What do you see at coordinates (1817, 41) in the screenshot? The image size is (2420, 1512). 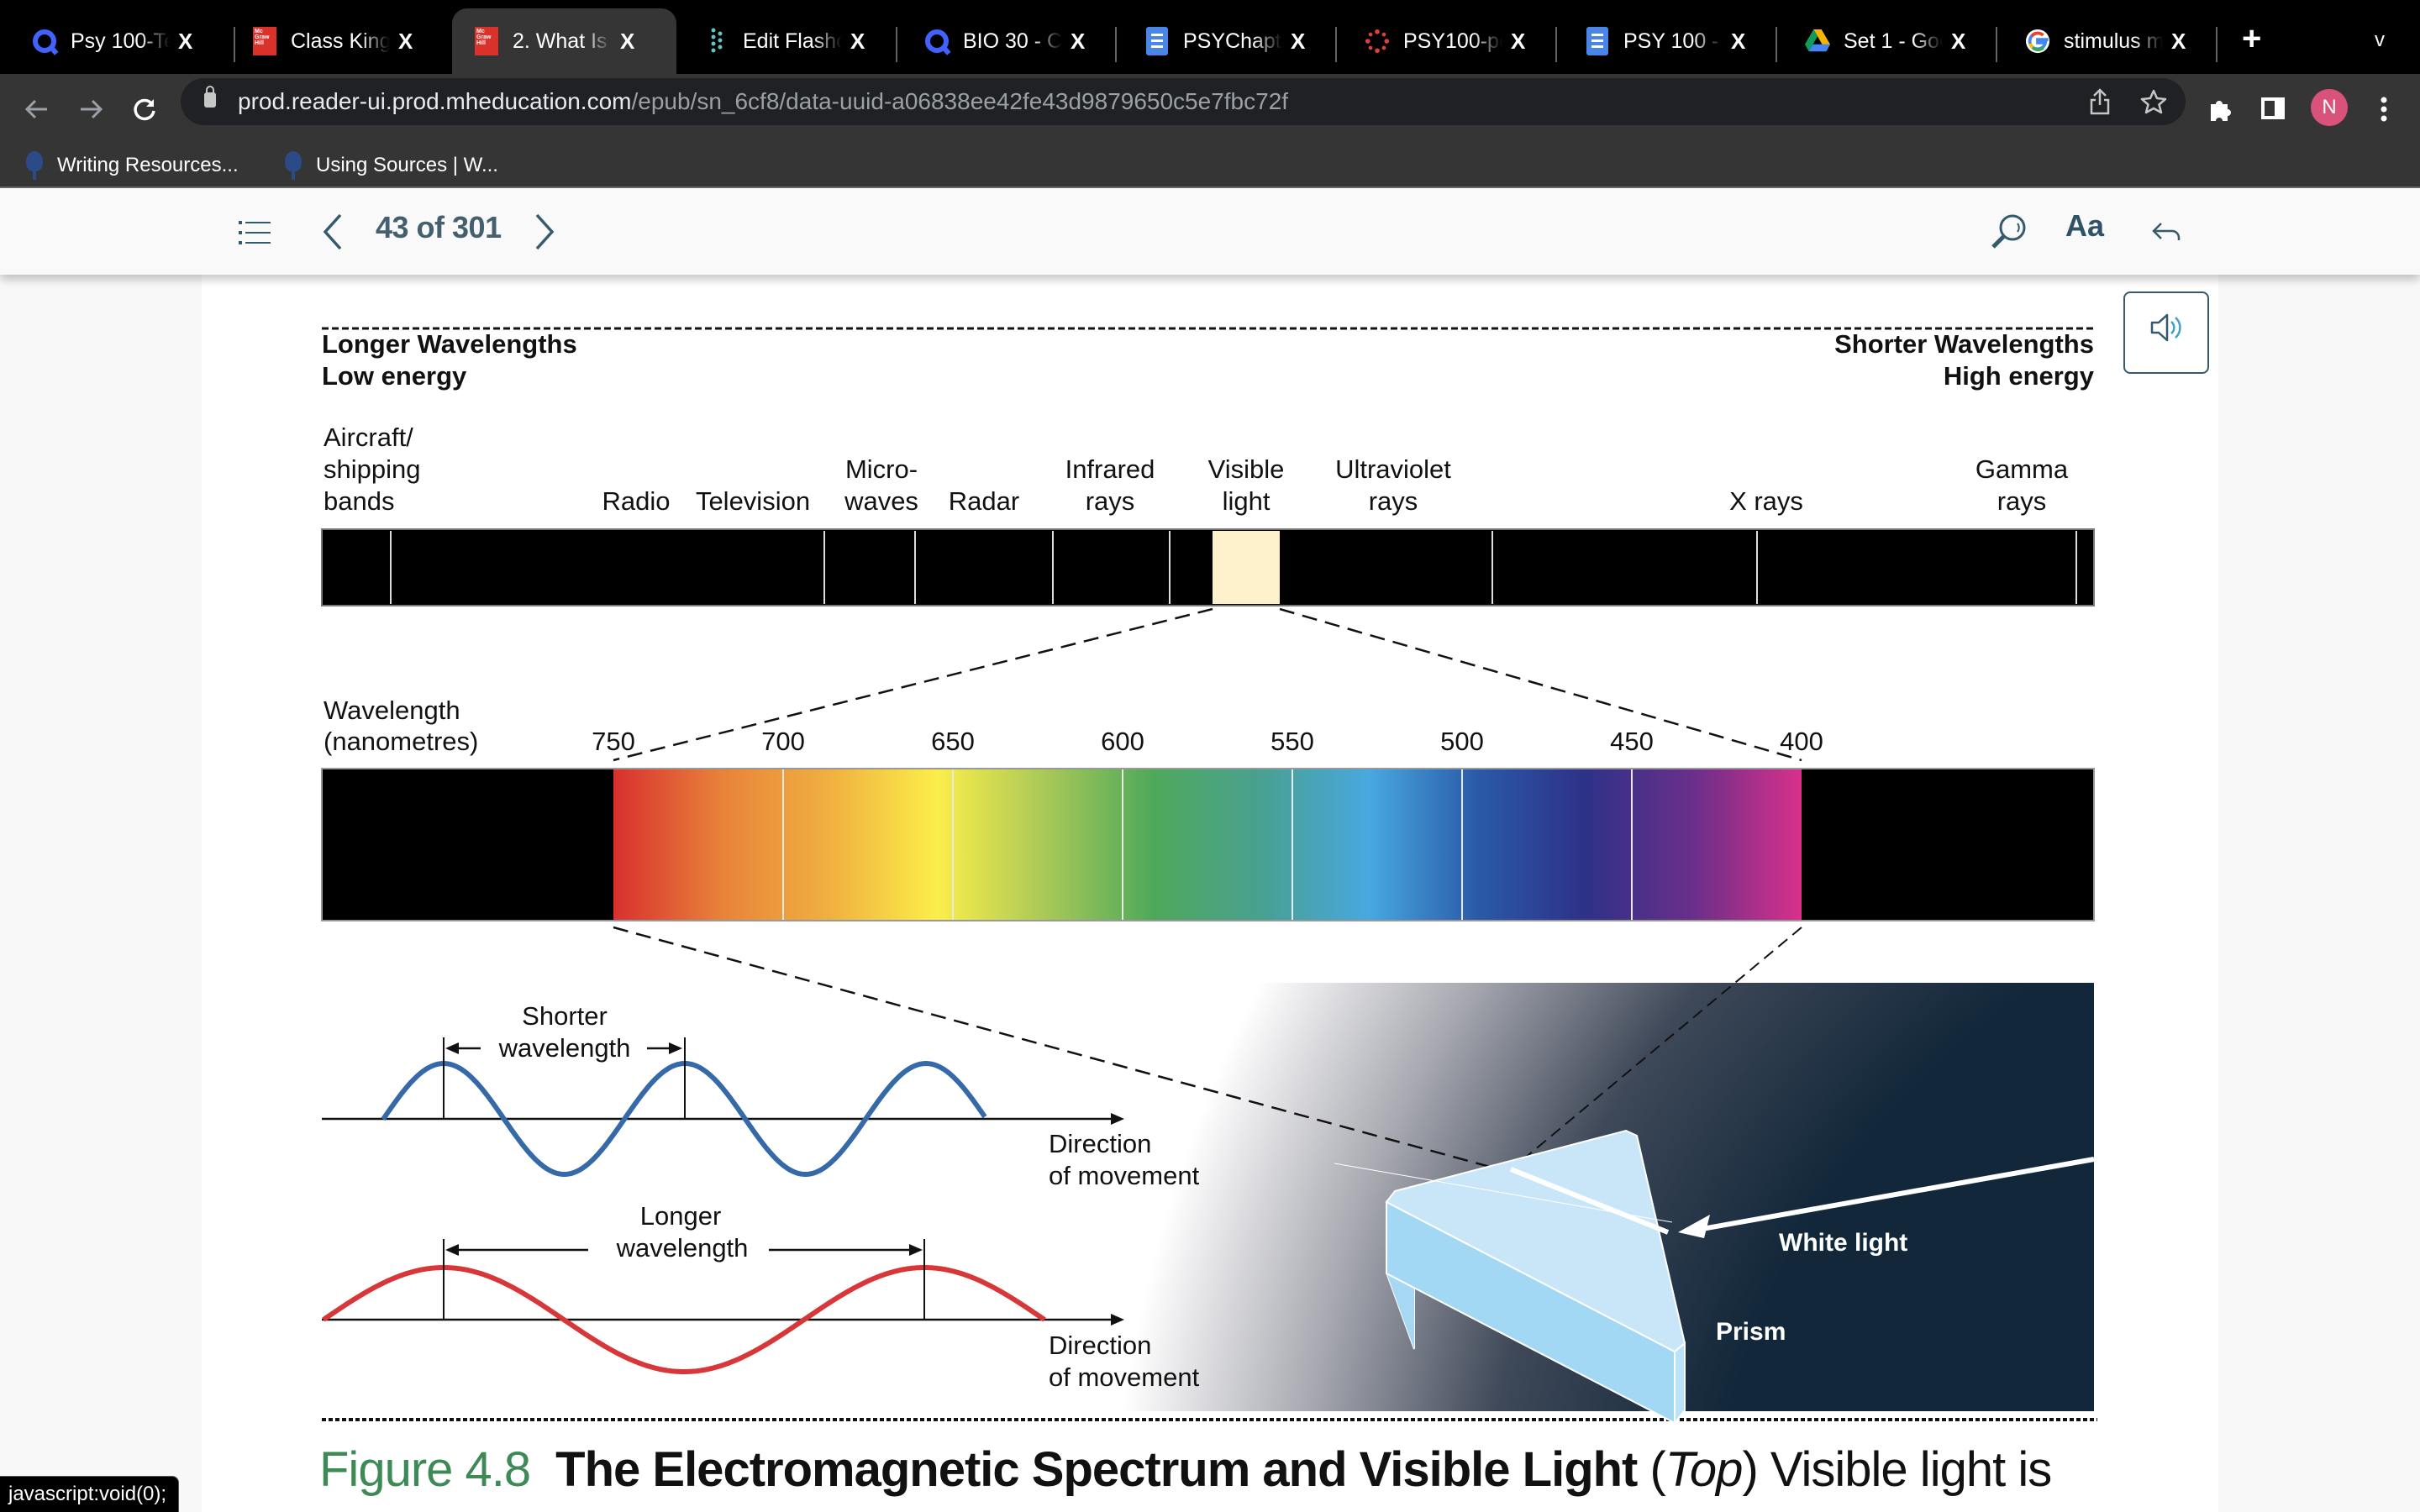 I see `google-drive-icon` at bounding box center [1817, 41].